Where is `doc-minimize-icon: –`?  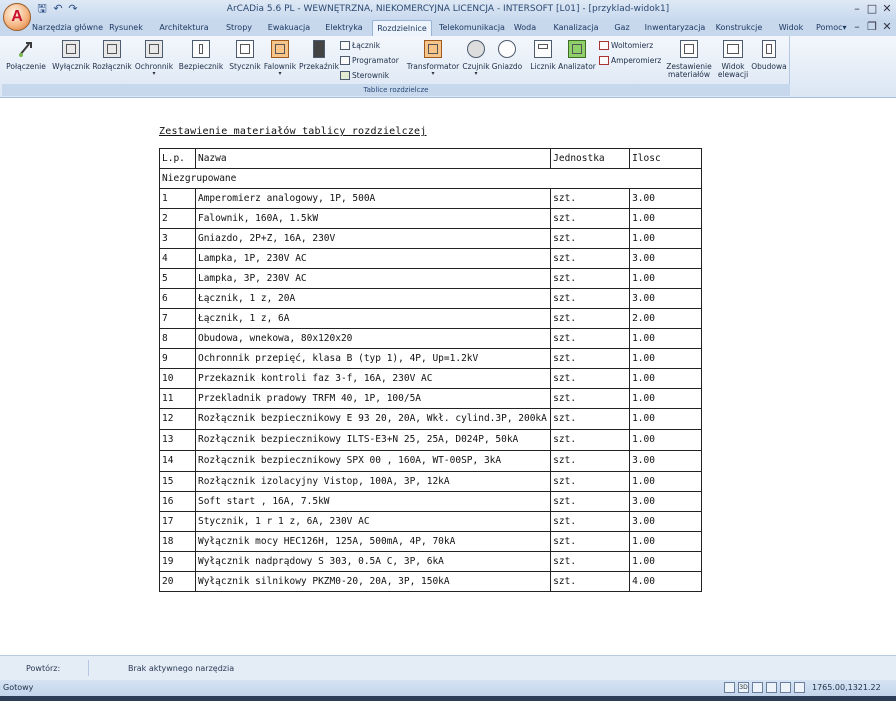
doc-minimize-icon: – is located at coordinates (857, 27).